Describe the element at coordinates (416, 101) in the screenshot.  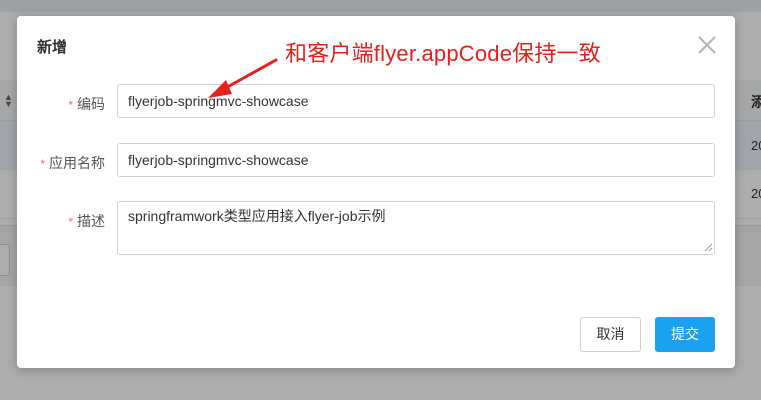
I see `code-input` at that location.